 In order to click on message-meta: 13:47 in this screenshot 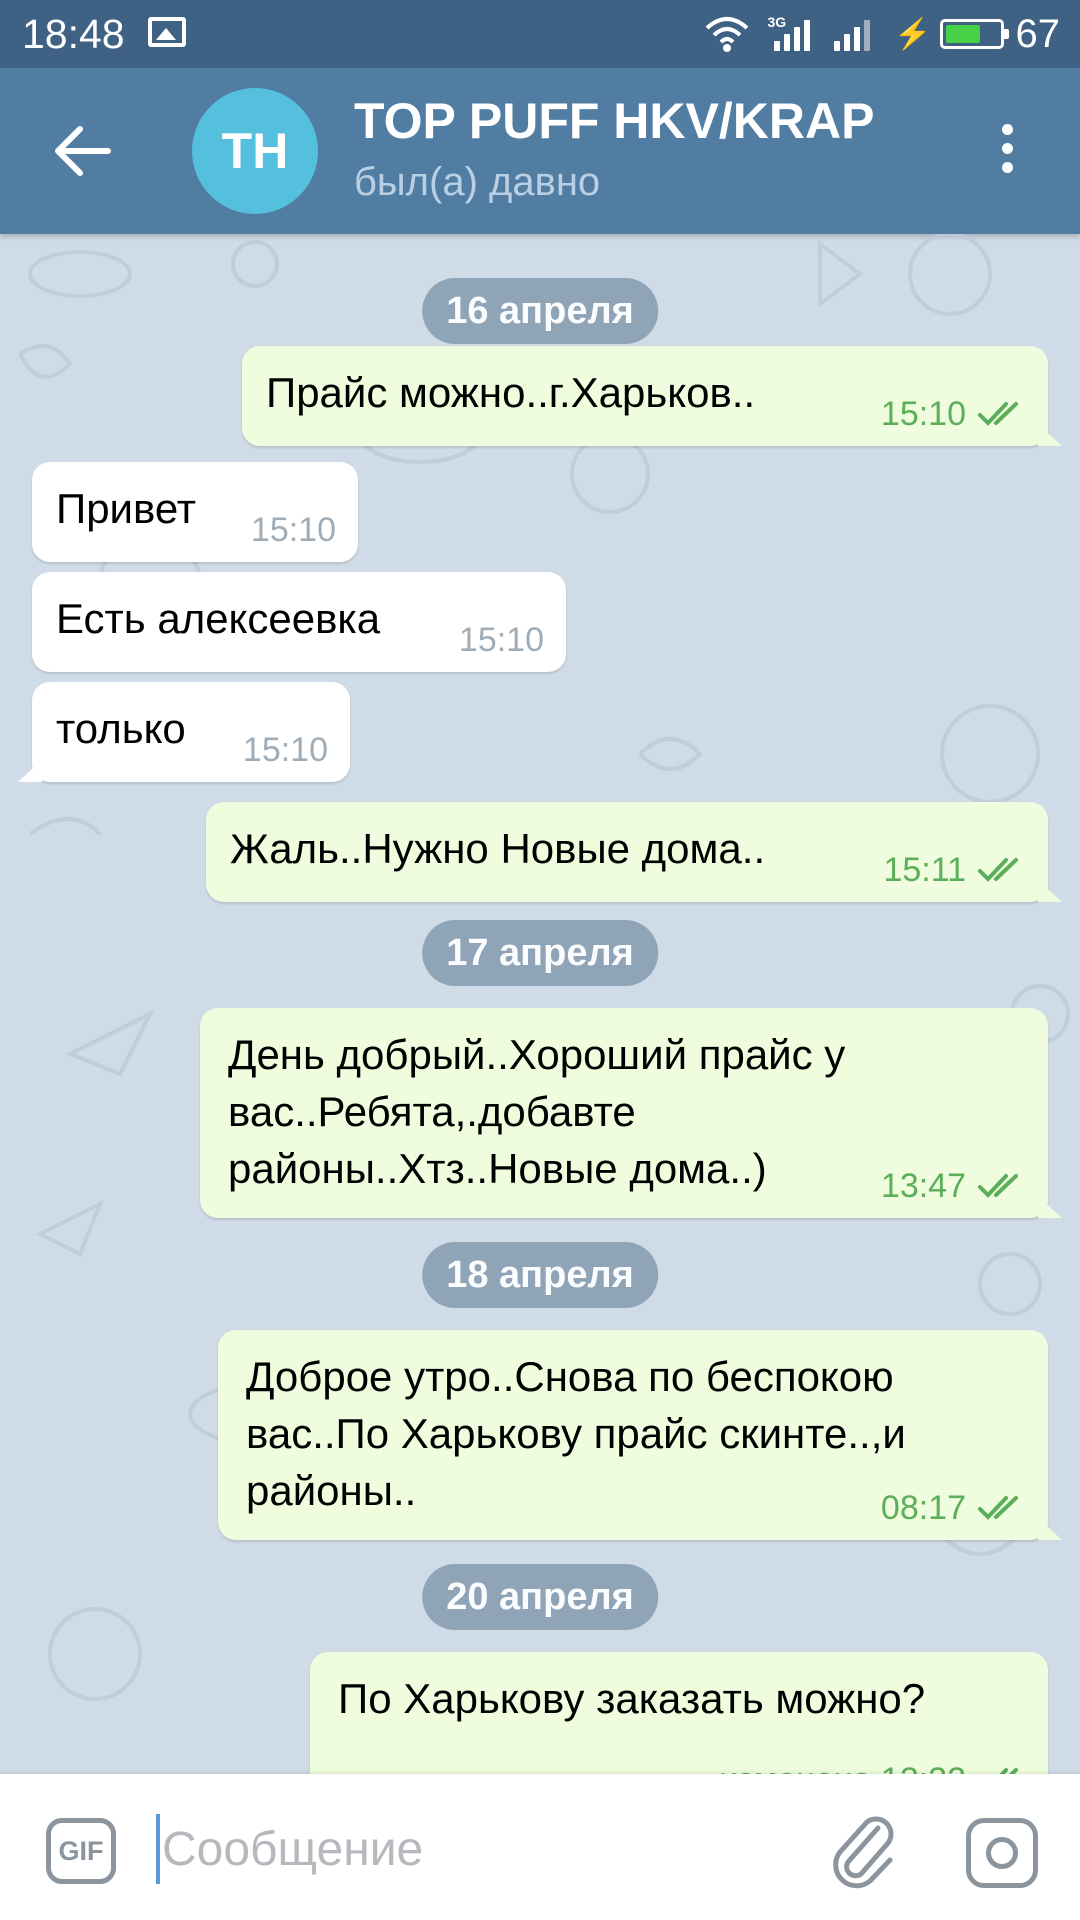, I will do `click(953, 1186)`.